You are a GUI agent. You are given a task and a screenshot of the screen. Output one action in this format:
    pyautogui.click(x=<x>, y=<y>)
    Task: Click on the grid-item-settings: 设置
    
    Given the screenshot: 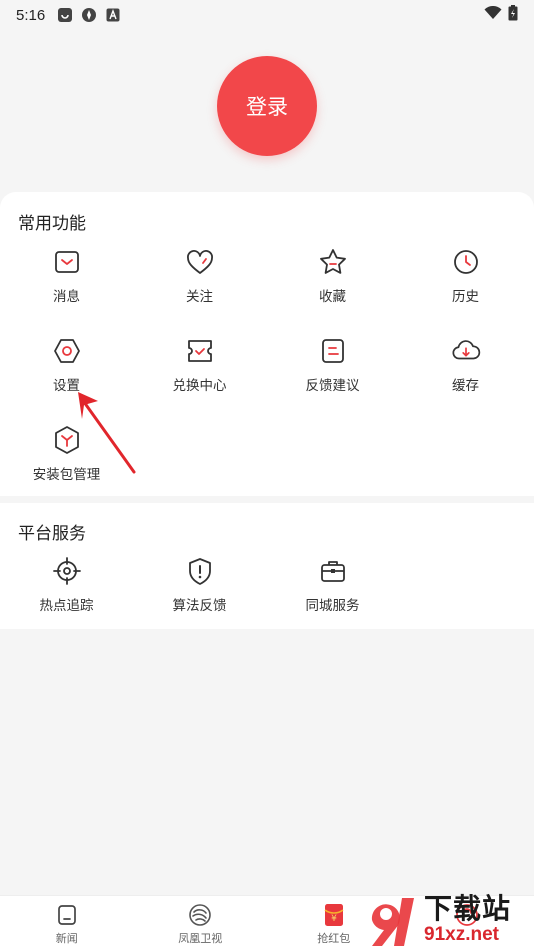 What is the action you would take?
    pyautogui.click(x=66, y=365)
    